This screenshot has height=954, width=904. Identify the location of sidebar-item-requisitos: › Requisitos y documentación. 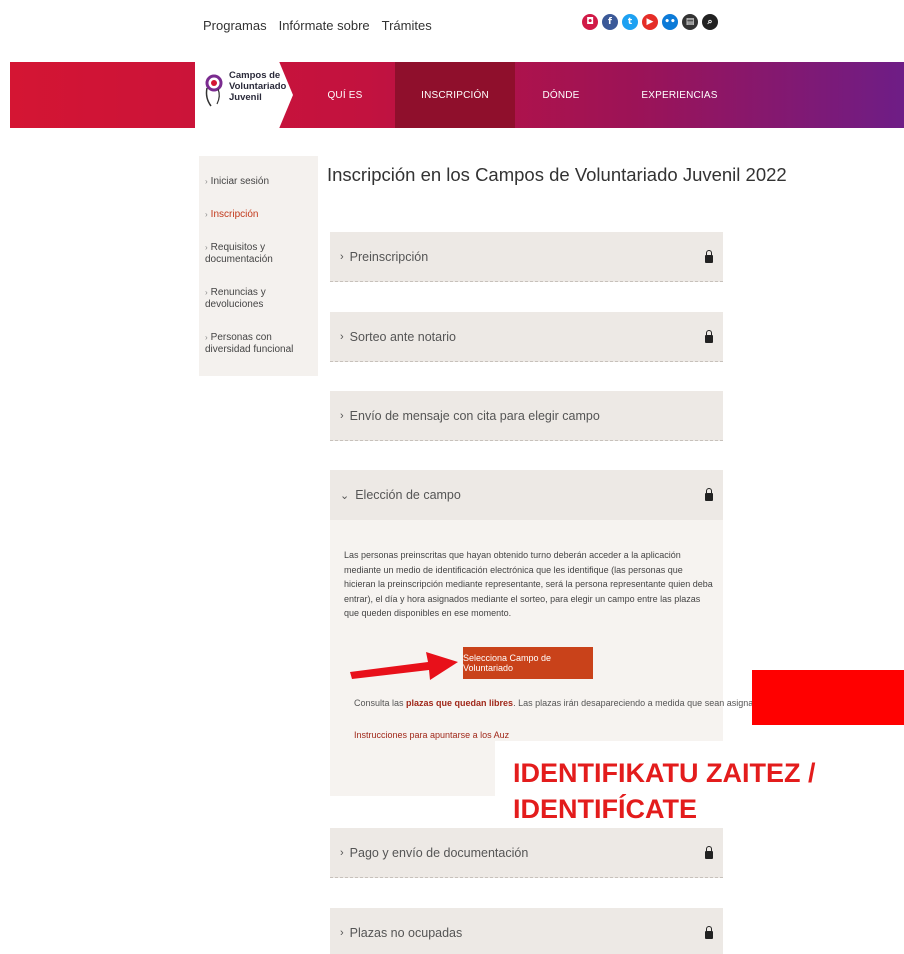
(259, 254).